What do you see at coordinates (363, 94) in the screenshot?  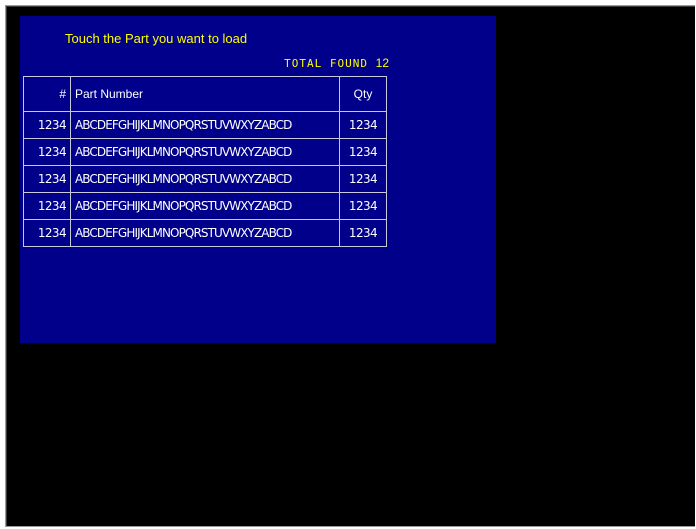 I see `header-qty: Qty` at bounding box center [363, 94].